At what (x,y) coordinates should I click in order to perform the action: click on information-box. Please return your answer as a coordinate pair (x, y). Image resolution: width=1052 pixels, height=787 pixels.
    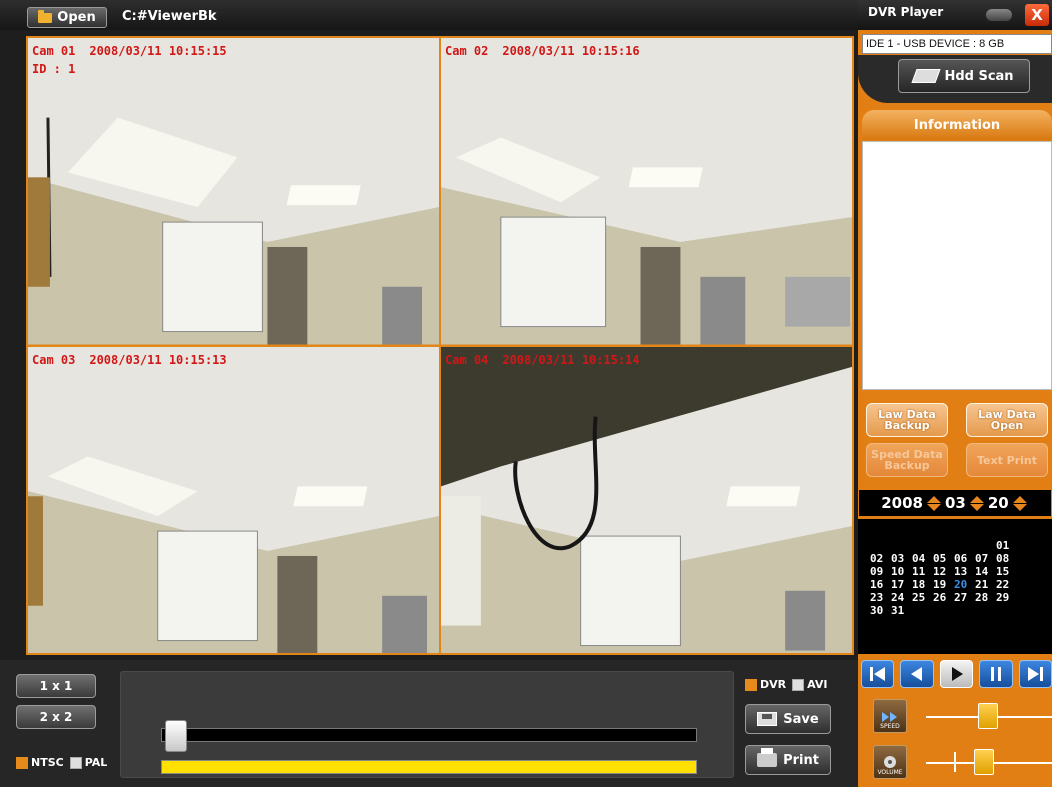
    Looking at the image, I should click on (957, 265).